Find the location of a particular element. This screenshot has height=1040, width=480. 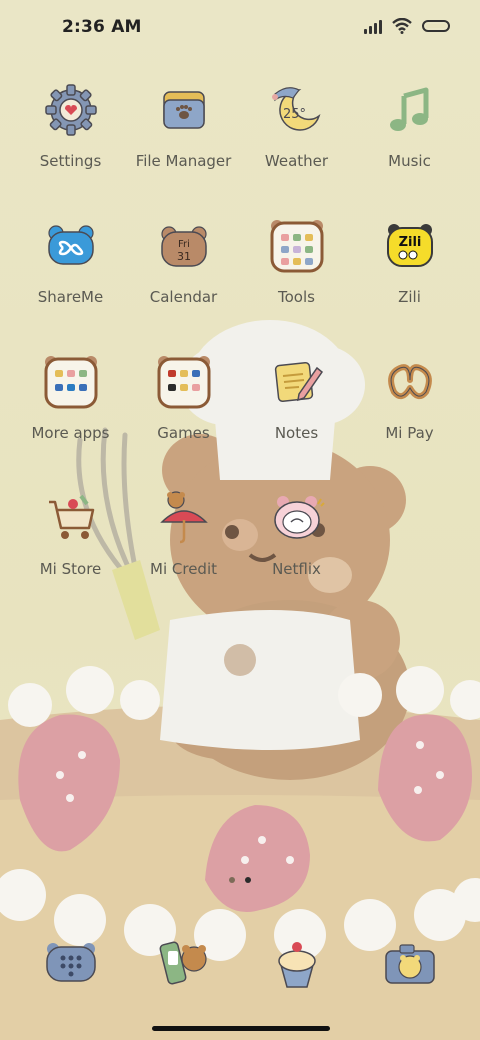

dock is located at coordinates (240, 963).